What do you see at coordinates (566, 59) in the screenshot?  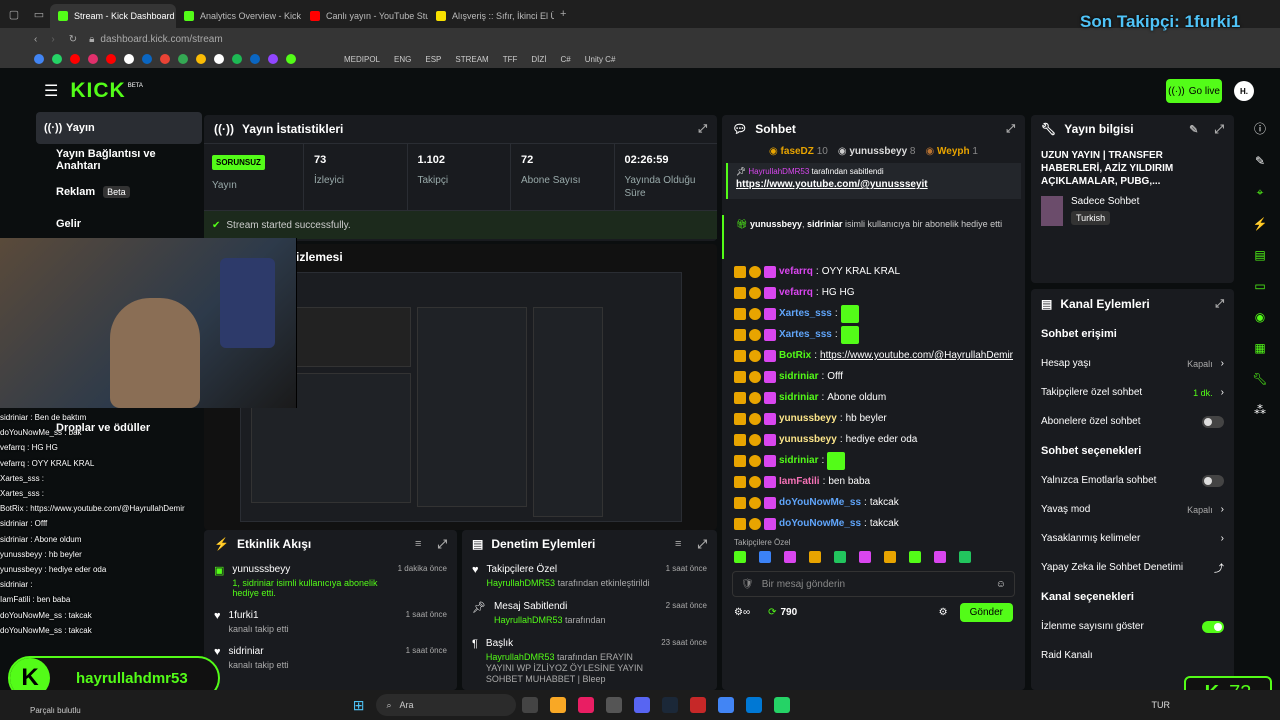 I see `bookmark-folder: C#` at bounding box center [566, 59].